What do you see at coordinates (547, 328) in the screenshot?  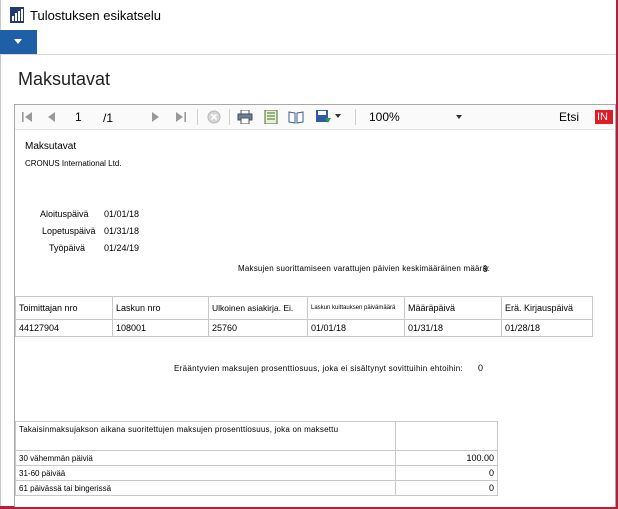 I see `table-cell: 01/28/18` at bounding box center [547, 328].